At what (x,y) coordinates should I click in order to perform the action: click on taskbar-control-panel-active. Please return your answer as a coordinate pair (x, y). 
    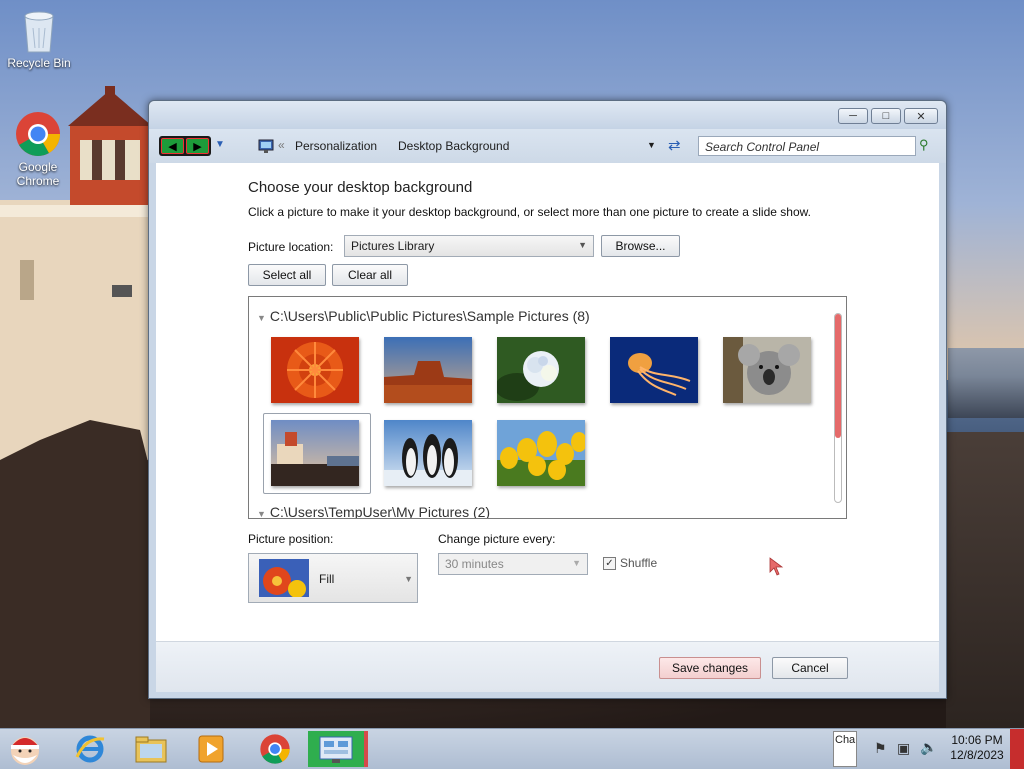
    Looking at the image, I should click on (338, 749).